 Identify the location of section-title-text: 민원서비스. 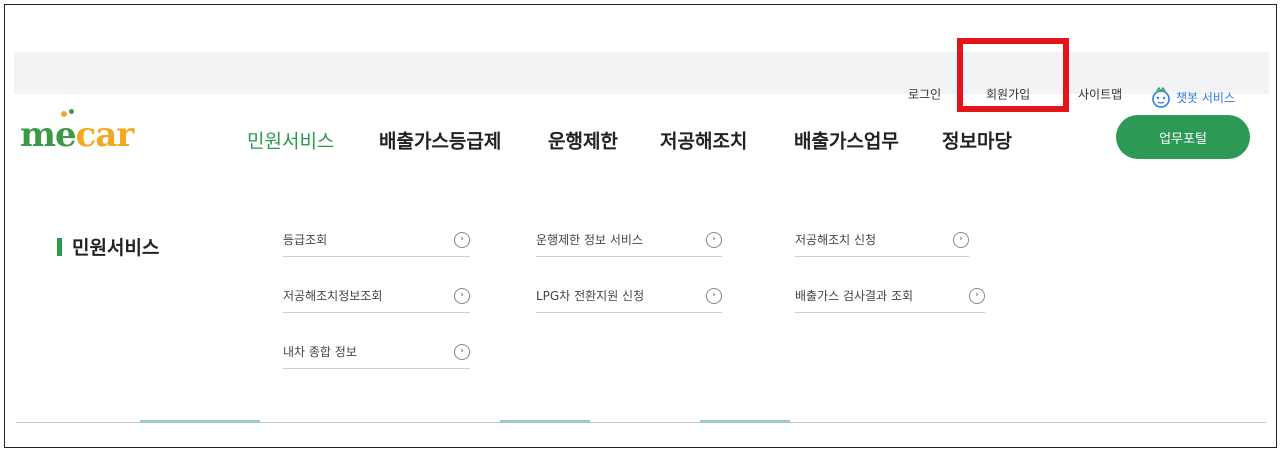
(116, 248).